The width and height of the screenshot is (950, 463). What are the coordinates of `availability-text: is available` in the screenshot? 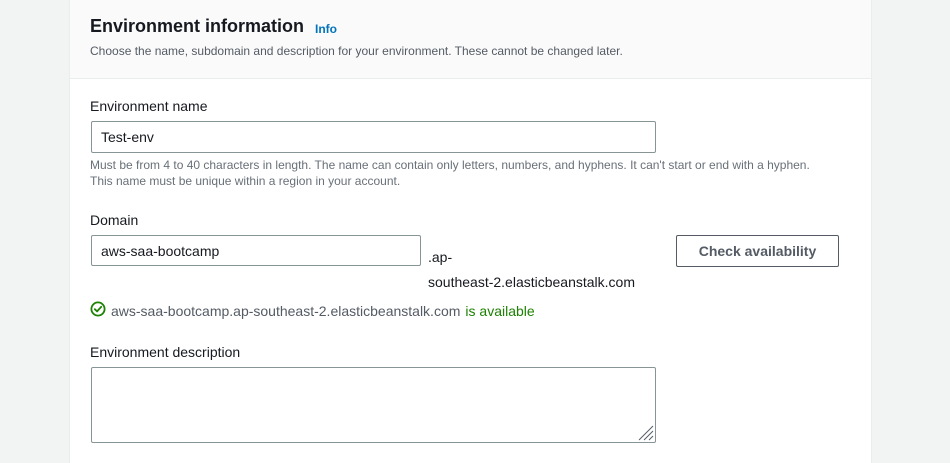 It's located at (500, 310).